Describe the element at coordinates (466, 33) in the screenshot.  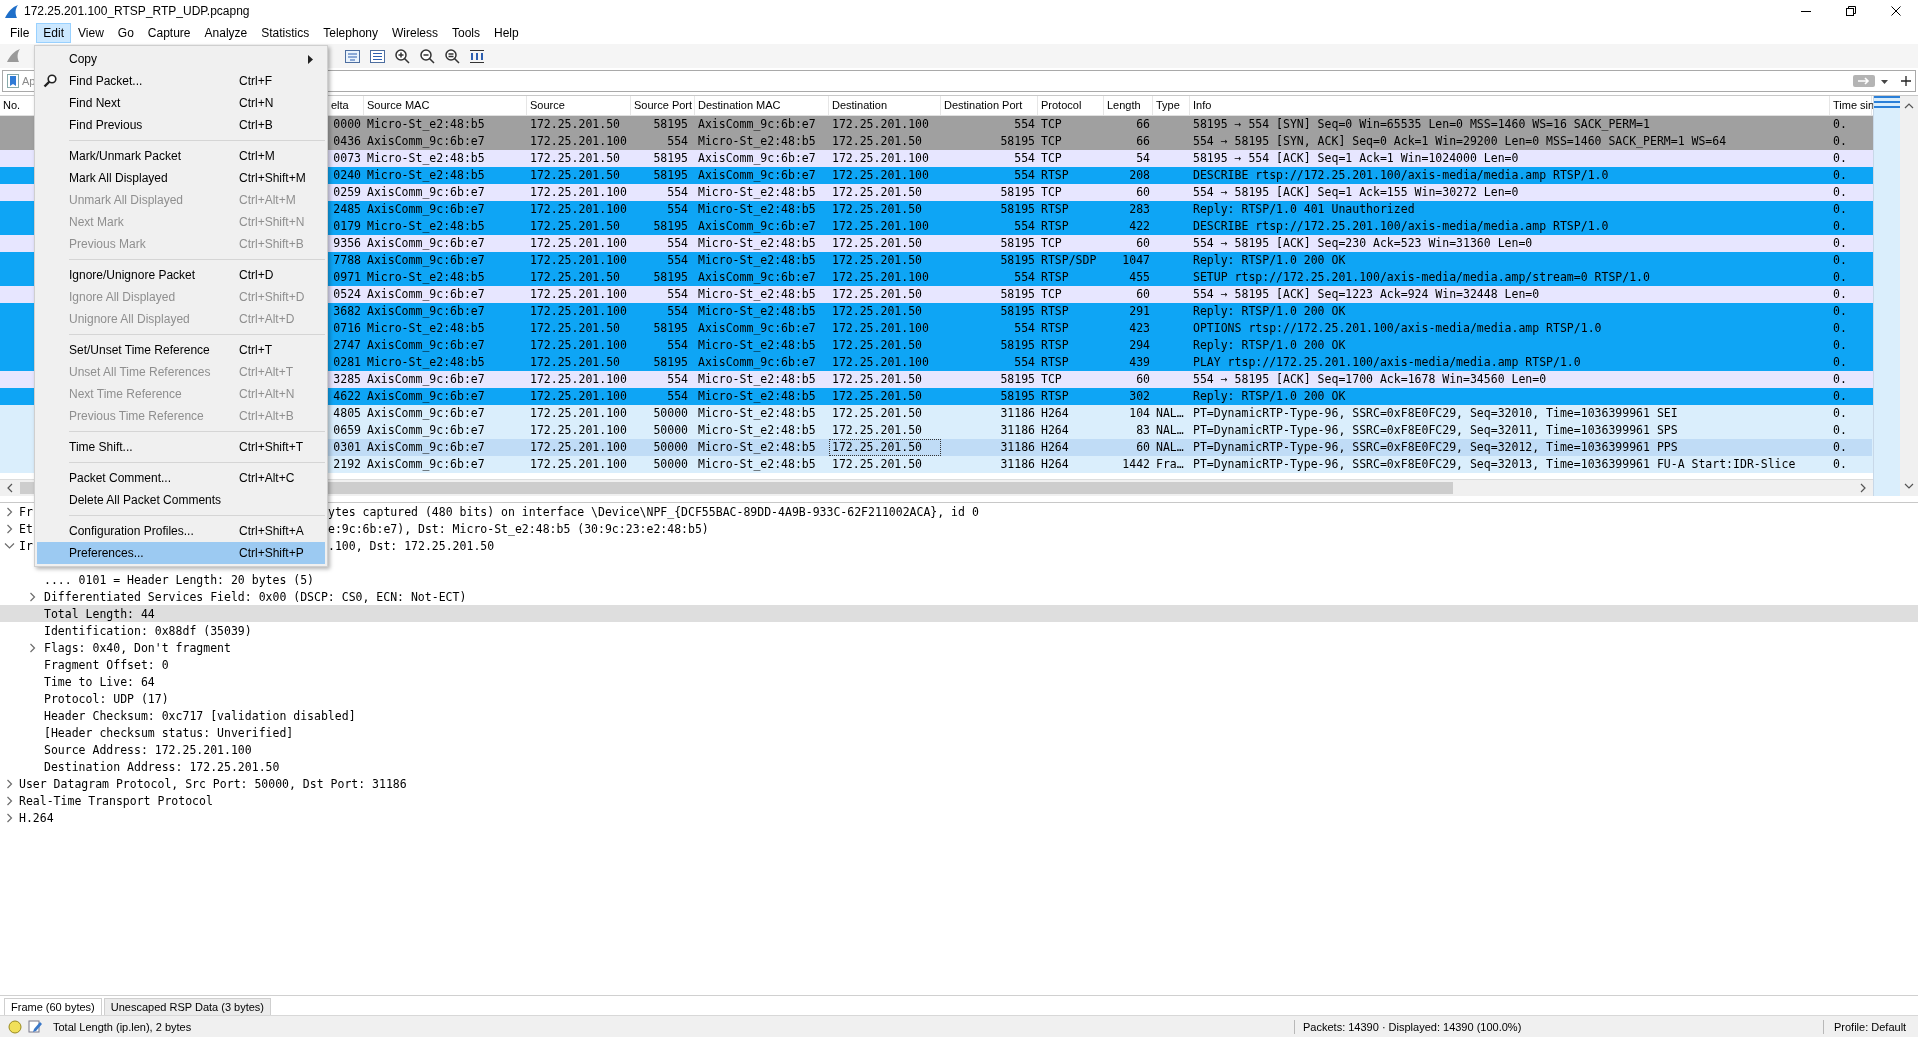
I see `menu-bar-item: Tools` at that location.